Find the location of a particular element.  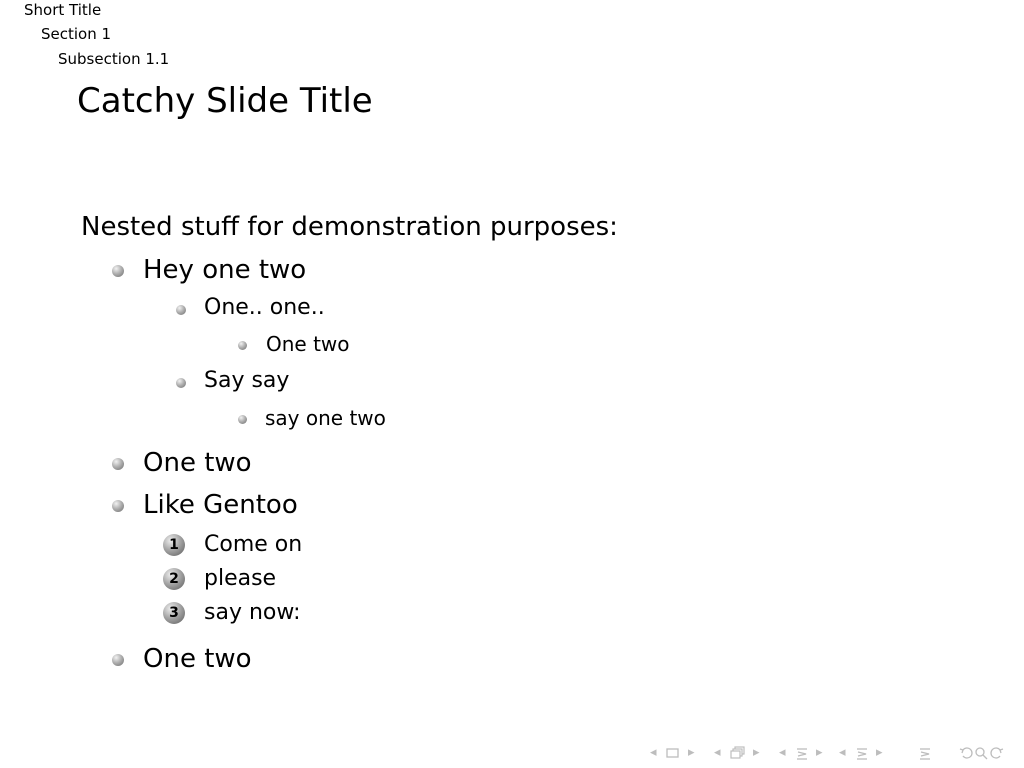

enum-number-ball-icon: 1 is located at coordinates (174, 545).